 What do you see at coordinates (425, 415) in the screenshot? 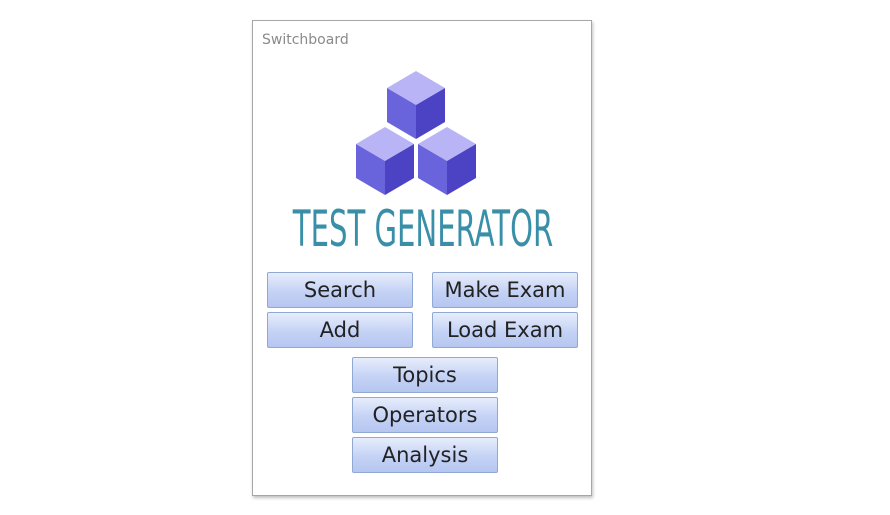
I see `operators-button: Operators` at bounding box center [425, 415].